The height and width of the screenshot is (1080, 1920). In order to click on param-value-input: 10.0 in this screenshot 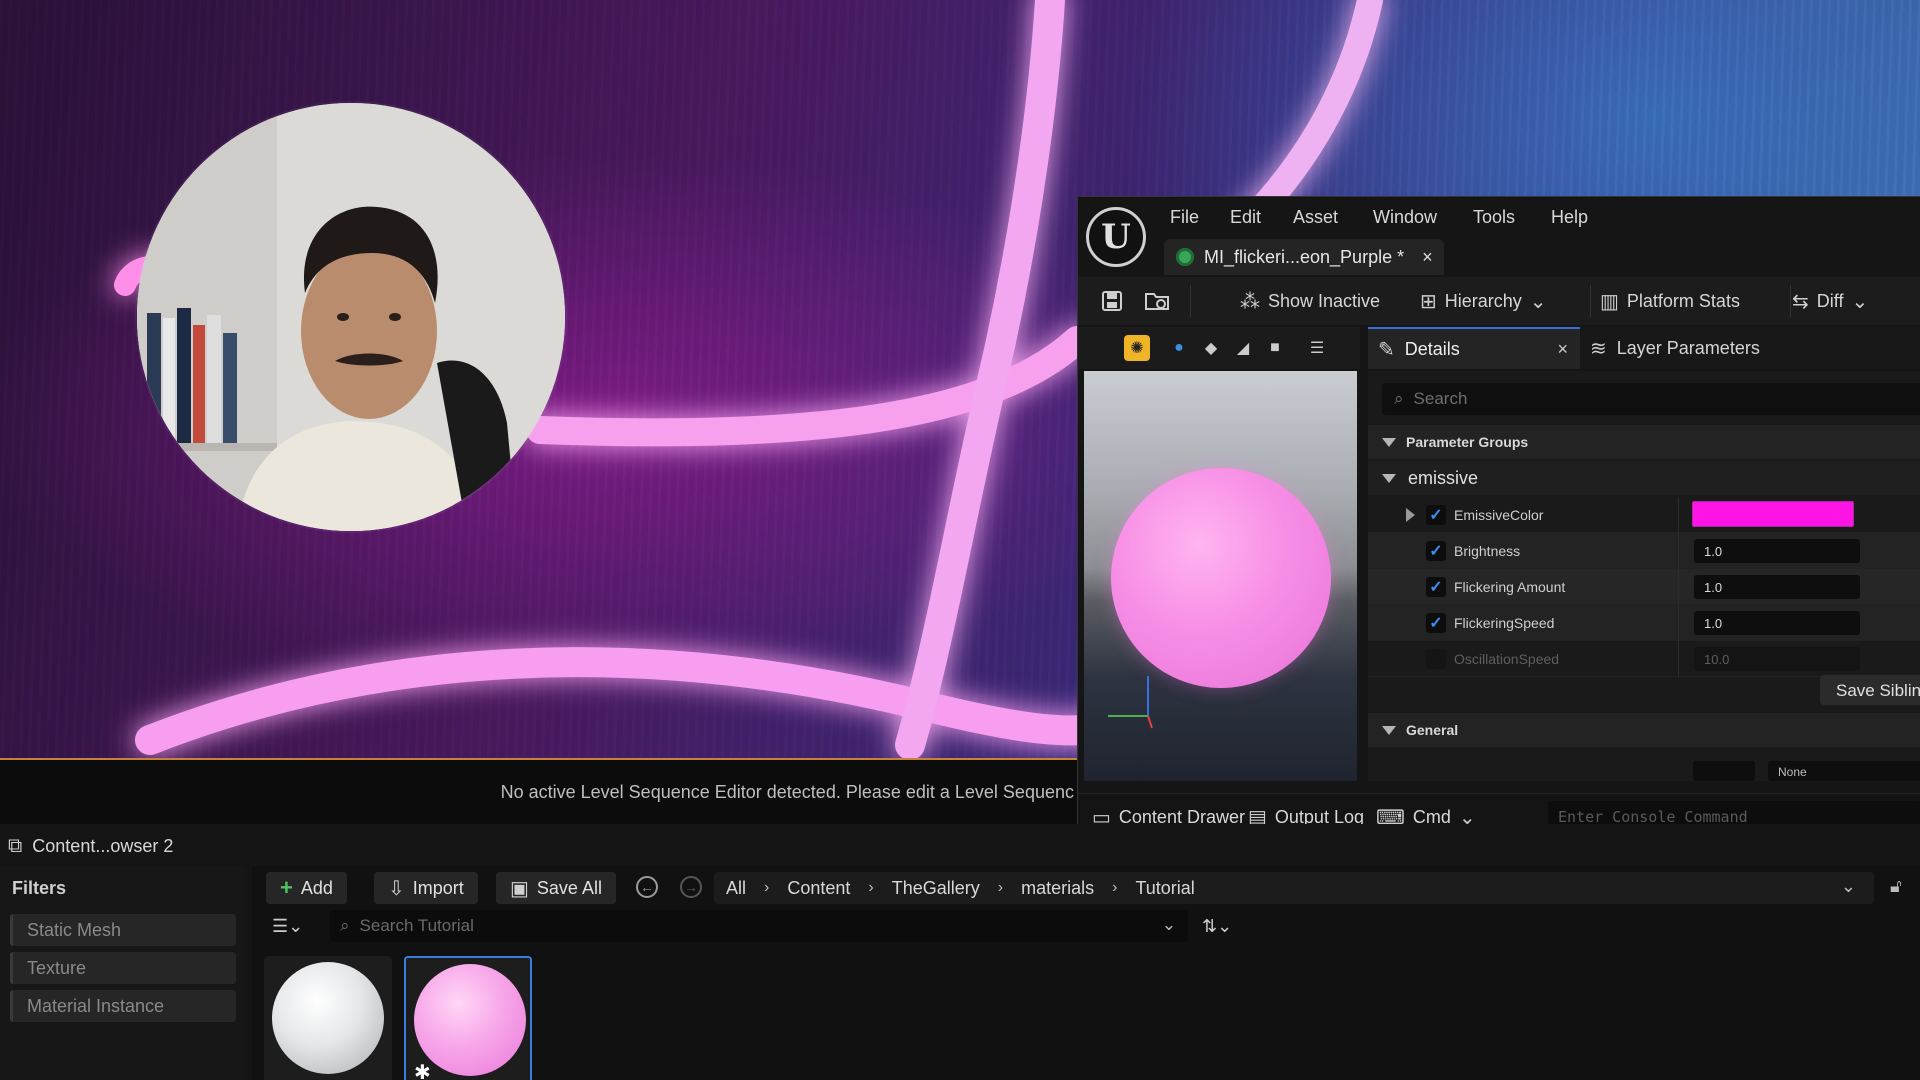, I will do `click(1777, 659)`.